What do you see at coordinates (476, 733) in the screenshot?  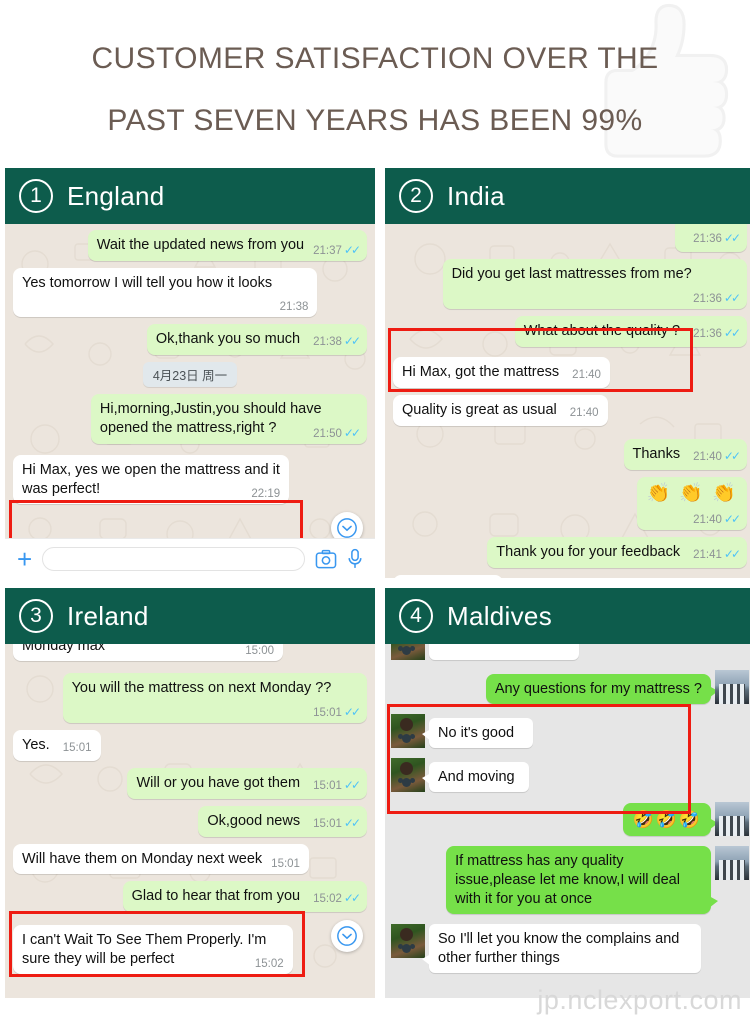 I see `message-text: No it's good` at bounding box center [476, 733].